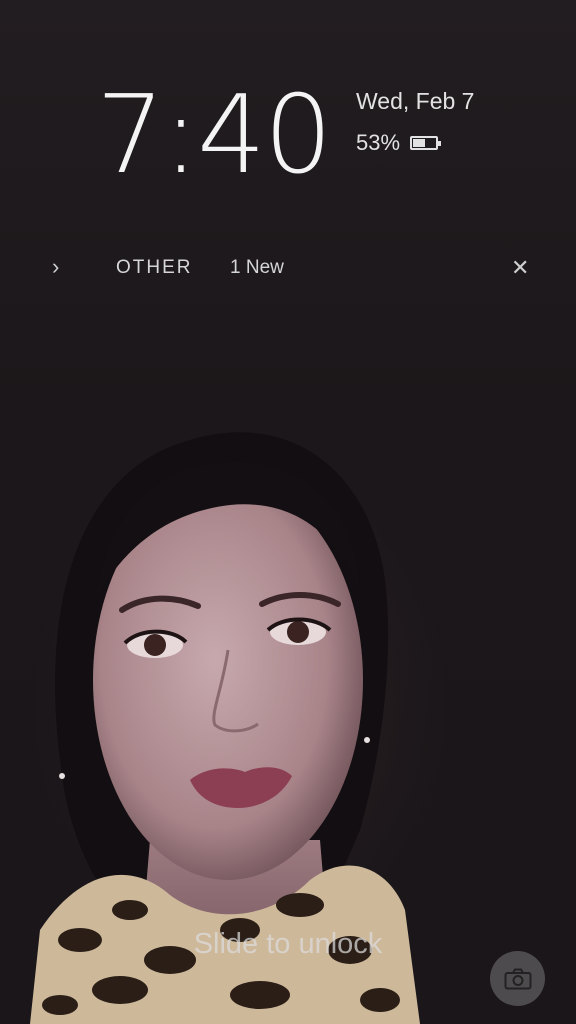 The image size is (576, 1024). I want to click on battery-status: 53%, so click(399, 143).